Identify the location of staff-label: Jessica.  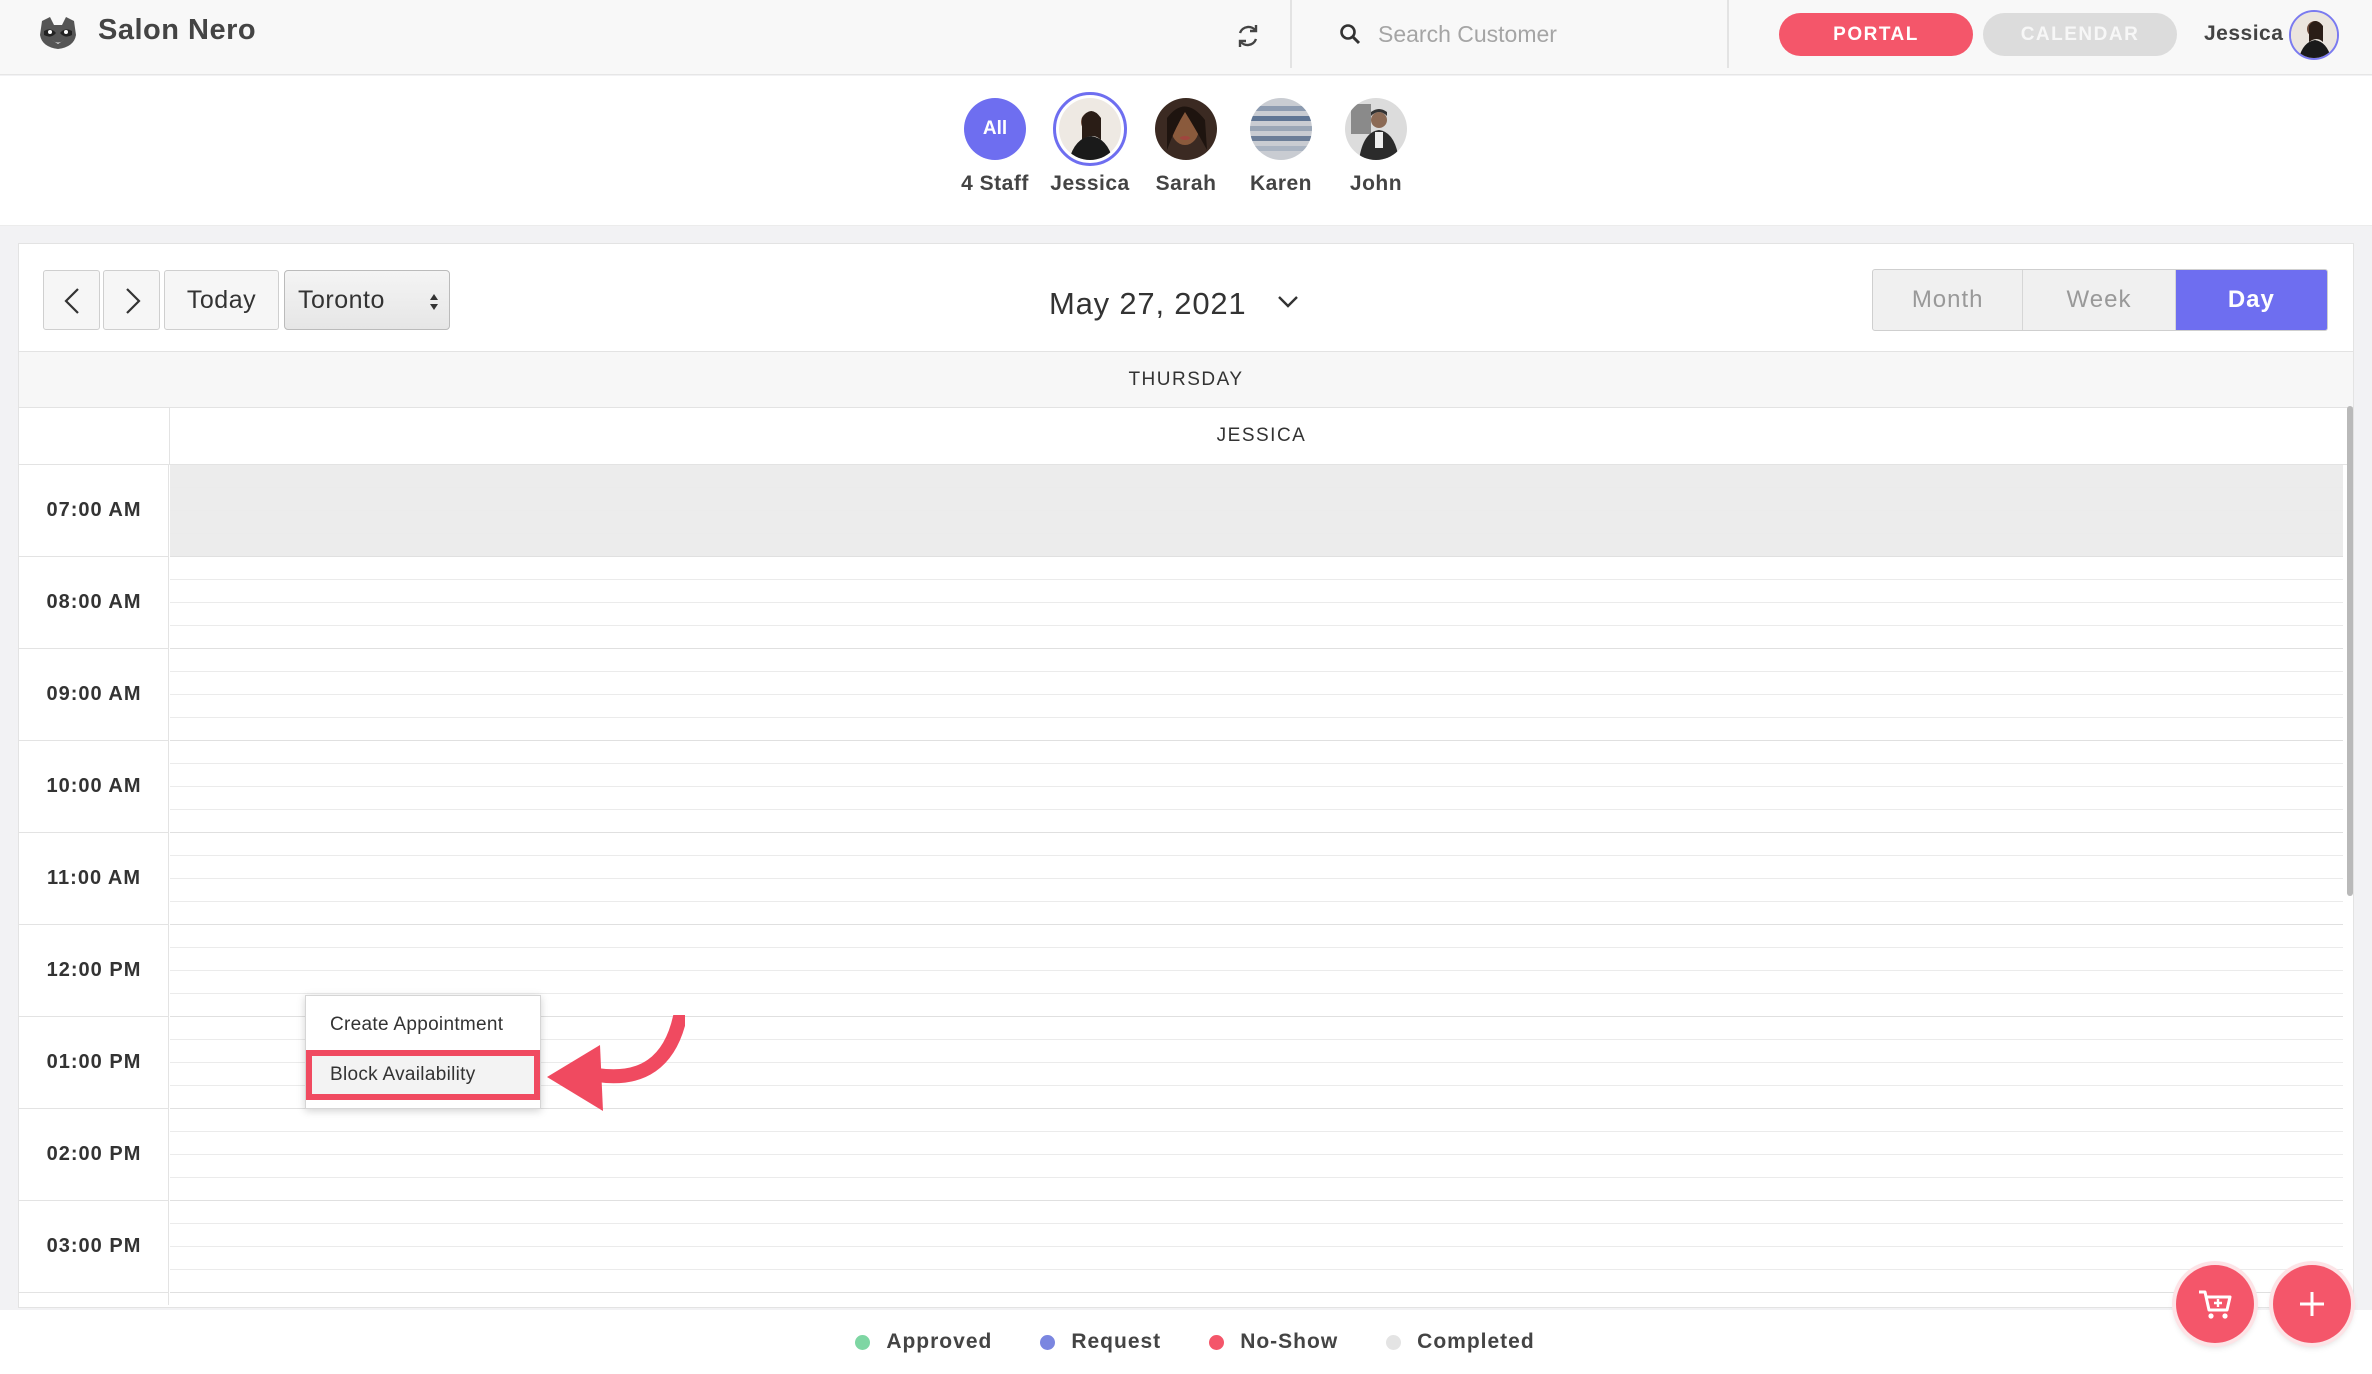
(1090, 183).